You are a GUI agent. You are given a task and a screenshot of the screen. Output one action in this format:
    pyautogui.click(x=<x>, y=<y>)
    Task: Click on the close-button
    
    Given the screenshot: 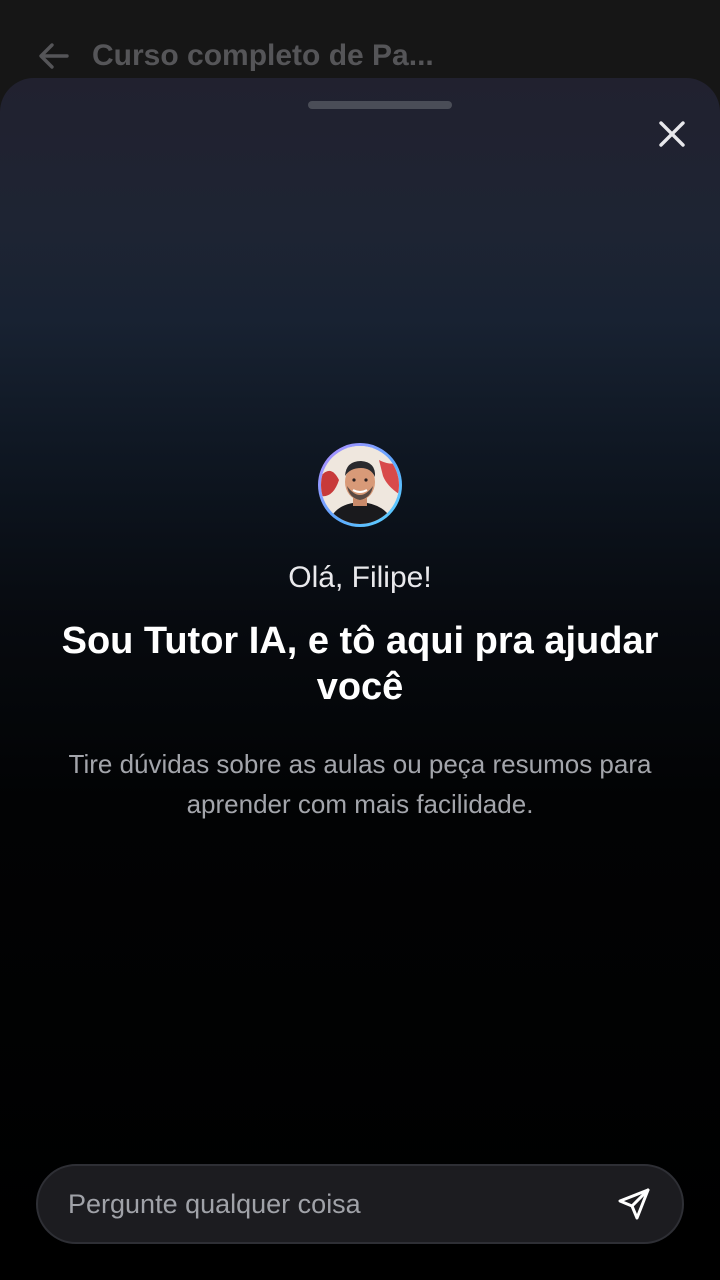 What is the action you would take?
    pyautogui.click(x=672, y=134)
    